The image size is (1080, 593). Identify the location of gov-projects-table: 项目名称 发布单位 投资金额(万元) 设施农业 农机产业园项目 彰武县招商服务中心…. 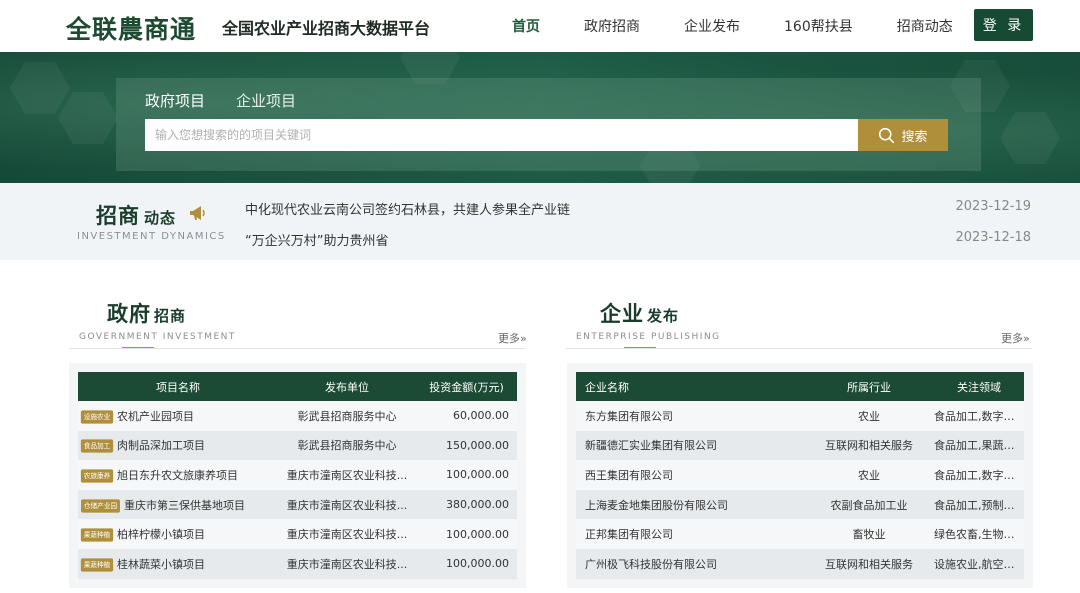
(297, 475).